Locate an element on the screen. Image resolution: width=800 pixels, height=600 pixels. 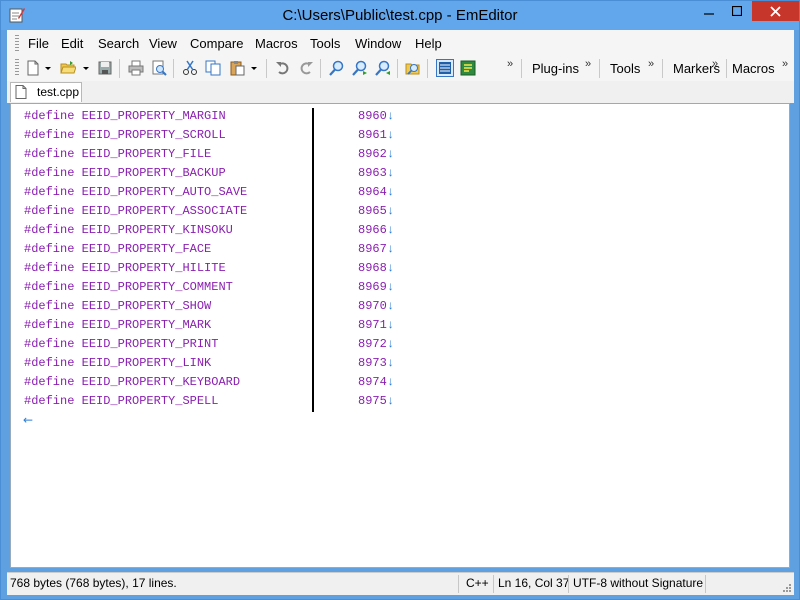
code-line: #define EEID_PROPERTY_BACKUP 8963↓ is located at coordinates (209, 175).